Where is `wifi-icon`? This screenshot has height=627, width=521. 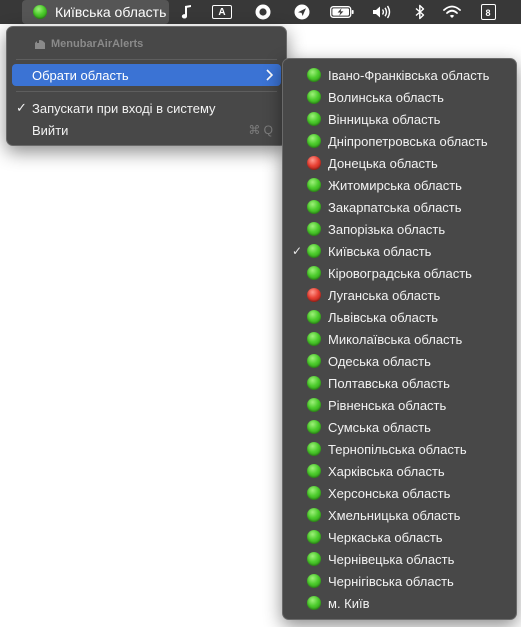 wifi-icon is located at coordinates (452, 12).